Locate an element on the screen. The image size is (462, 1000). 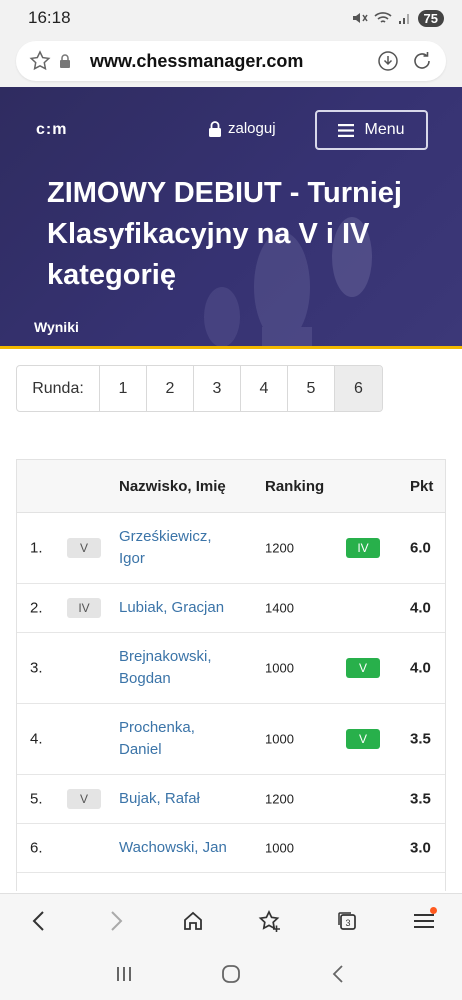
mute-icon is located at coordinates (360, 18).